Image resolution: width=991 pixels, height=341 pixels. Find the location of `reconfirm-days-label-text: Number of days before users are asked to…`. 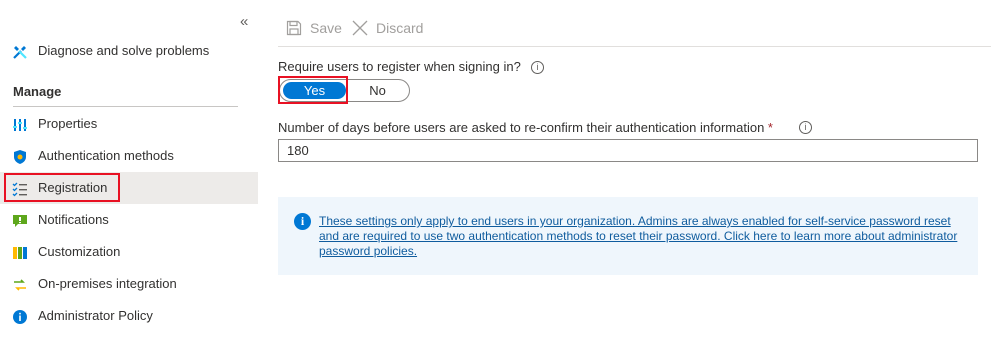

reconfirm-days-label-text: Number of days before users are asked to… is located at coordinates (521, 127).